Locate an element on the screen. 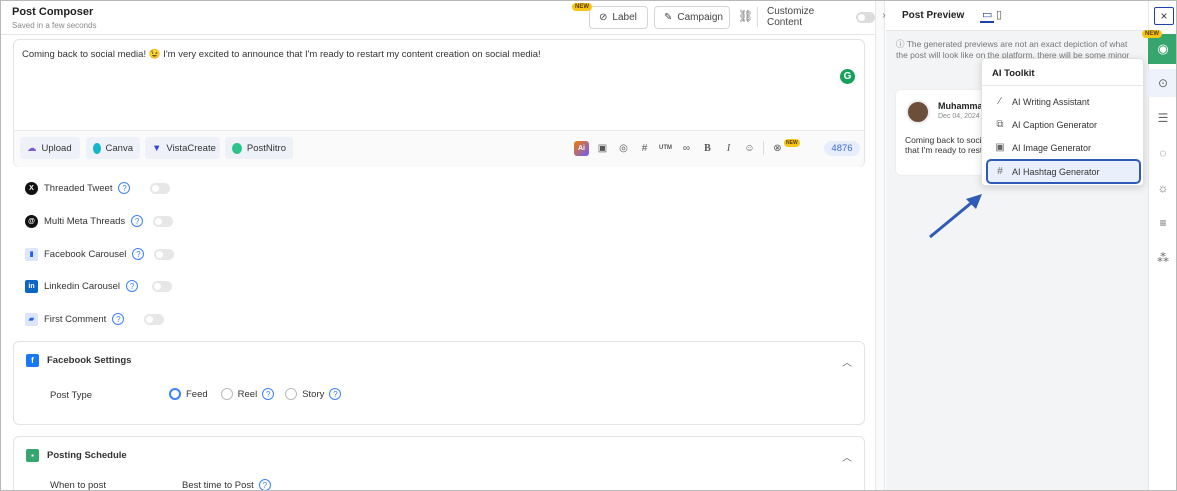 This screenshot has width=1177, height=491. save-status: Saved in a few seconds is located at coordinates (54, 25).